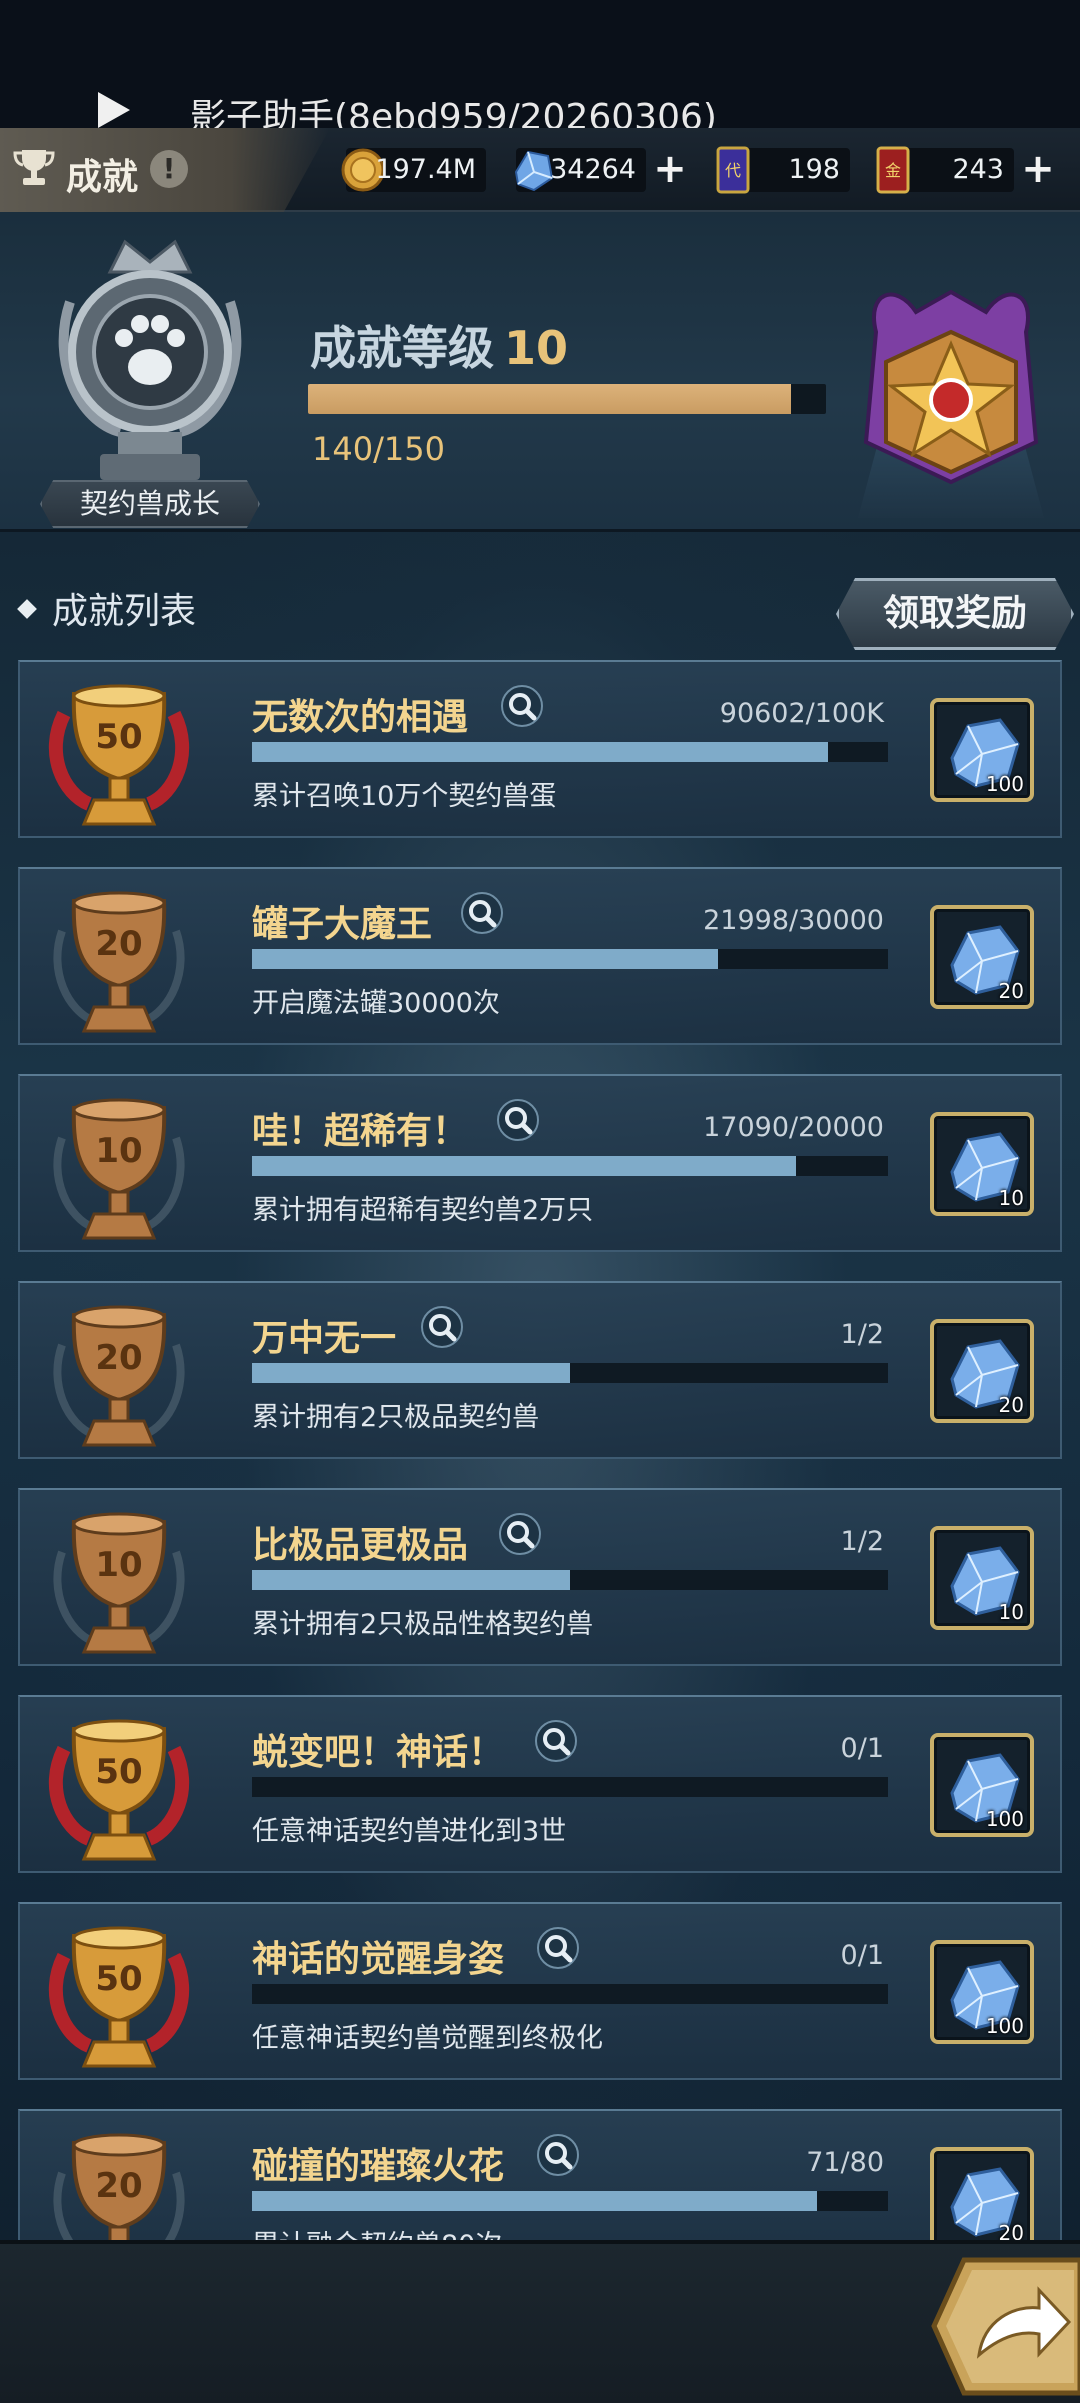  I want to click on purple-card-icon: 代, so click(733, 170).